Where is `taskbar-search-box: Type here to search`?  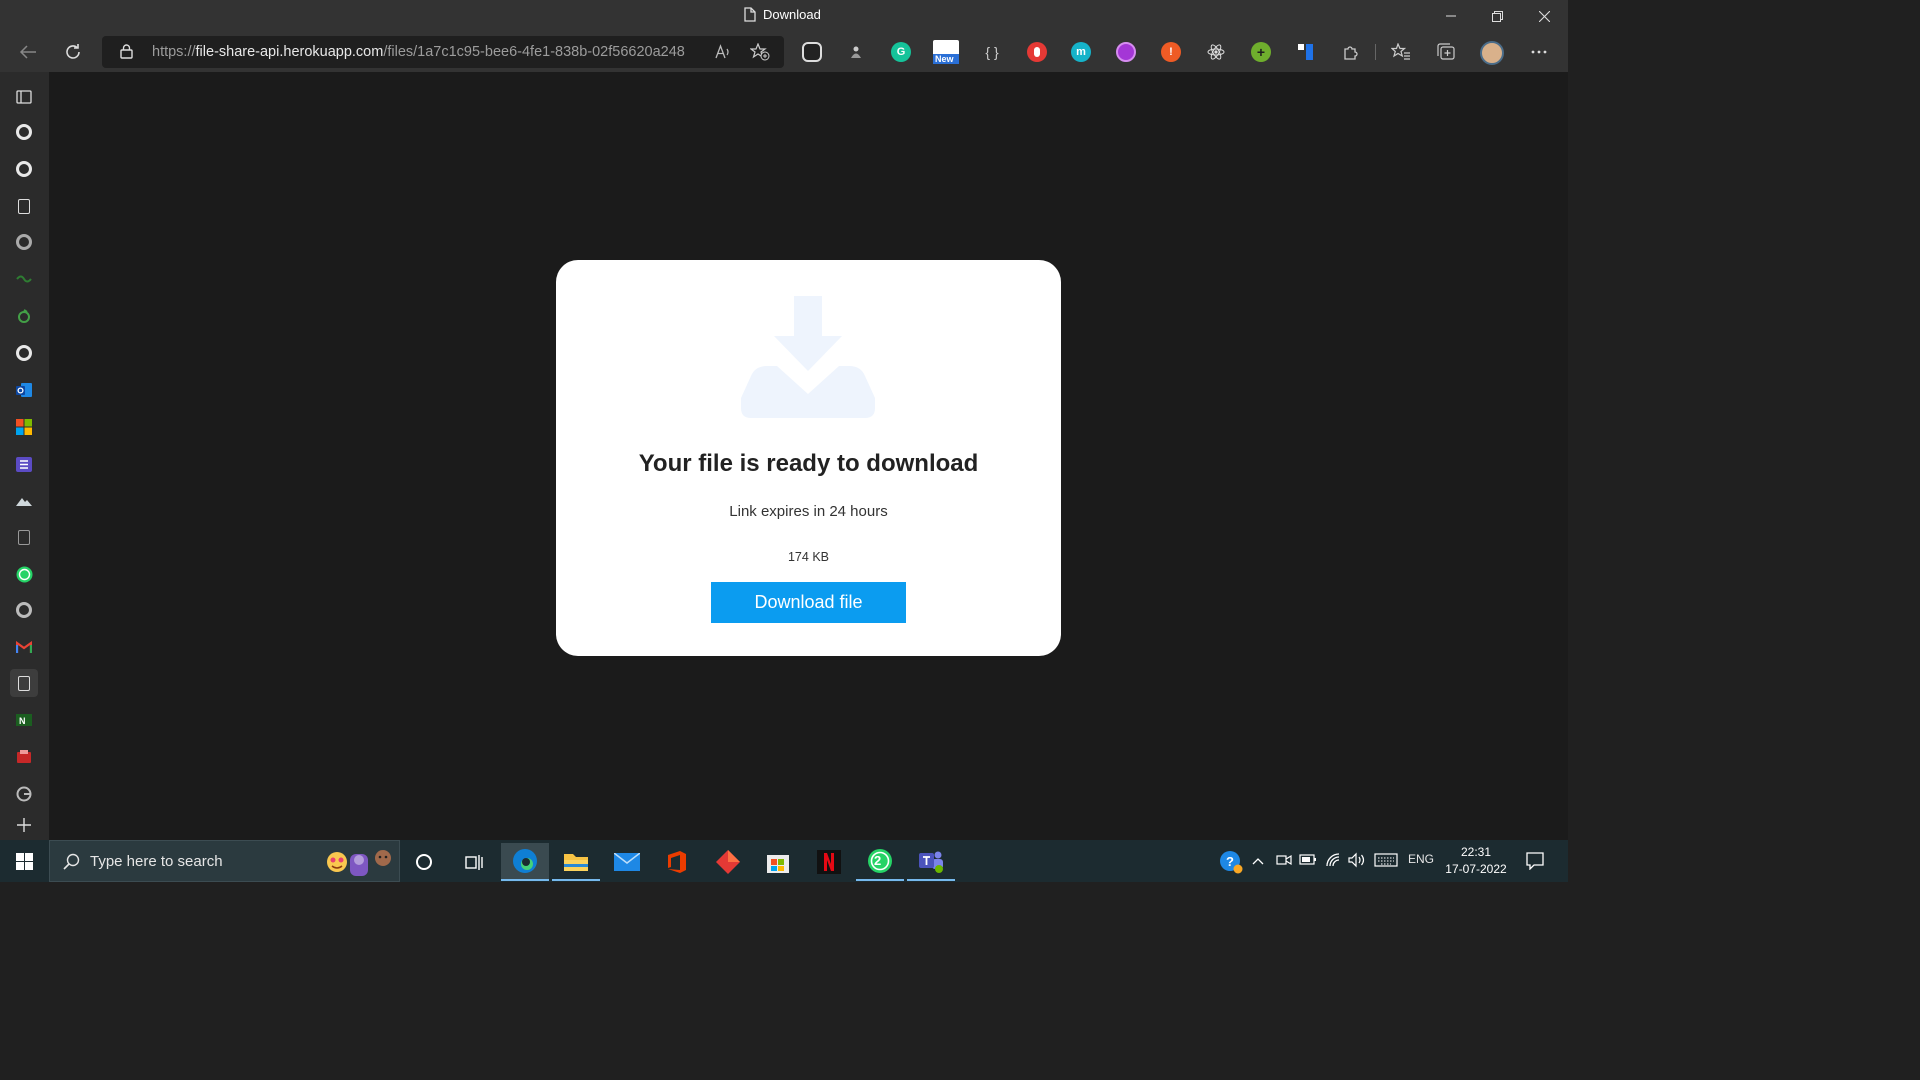
taskbar-search-box: Type here to search is located at coordinates (224, 861).